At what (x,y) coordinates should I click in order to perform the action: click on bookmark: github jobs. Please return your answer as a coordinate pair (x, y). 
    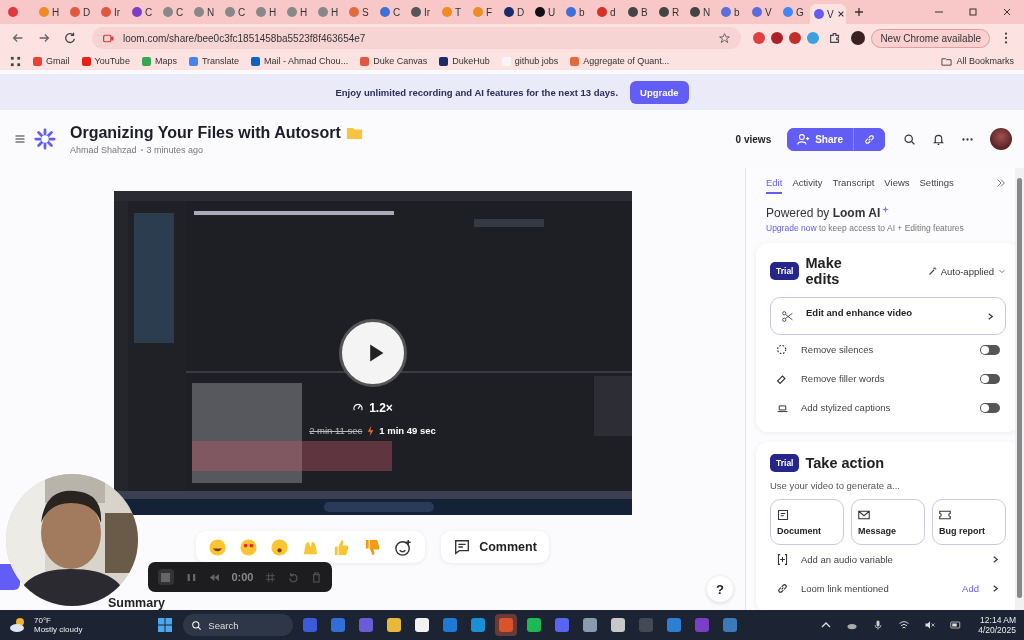
    Looking at the image, I should click on (530, 61).